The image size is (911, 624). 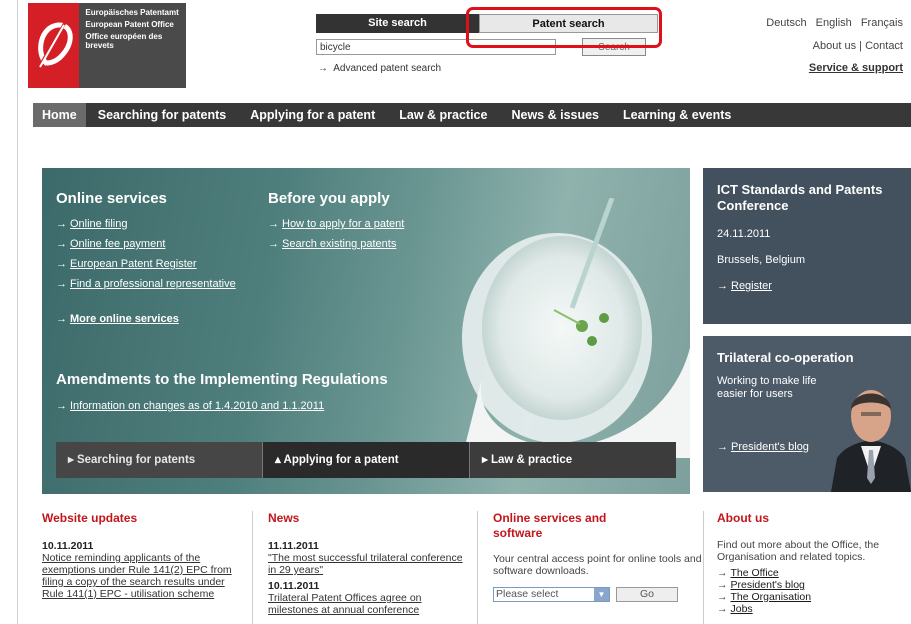 I want to click on online-fee-label: Online fee payment, so click(x=118, y=244).